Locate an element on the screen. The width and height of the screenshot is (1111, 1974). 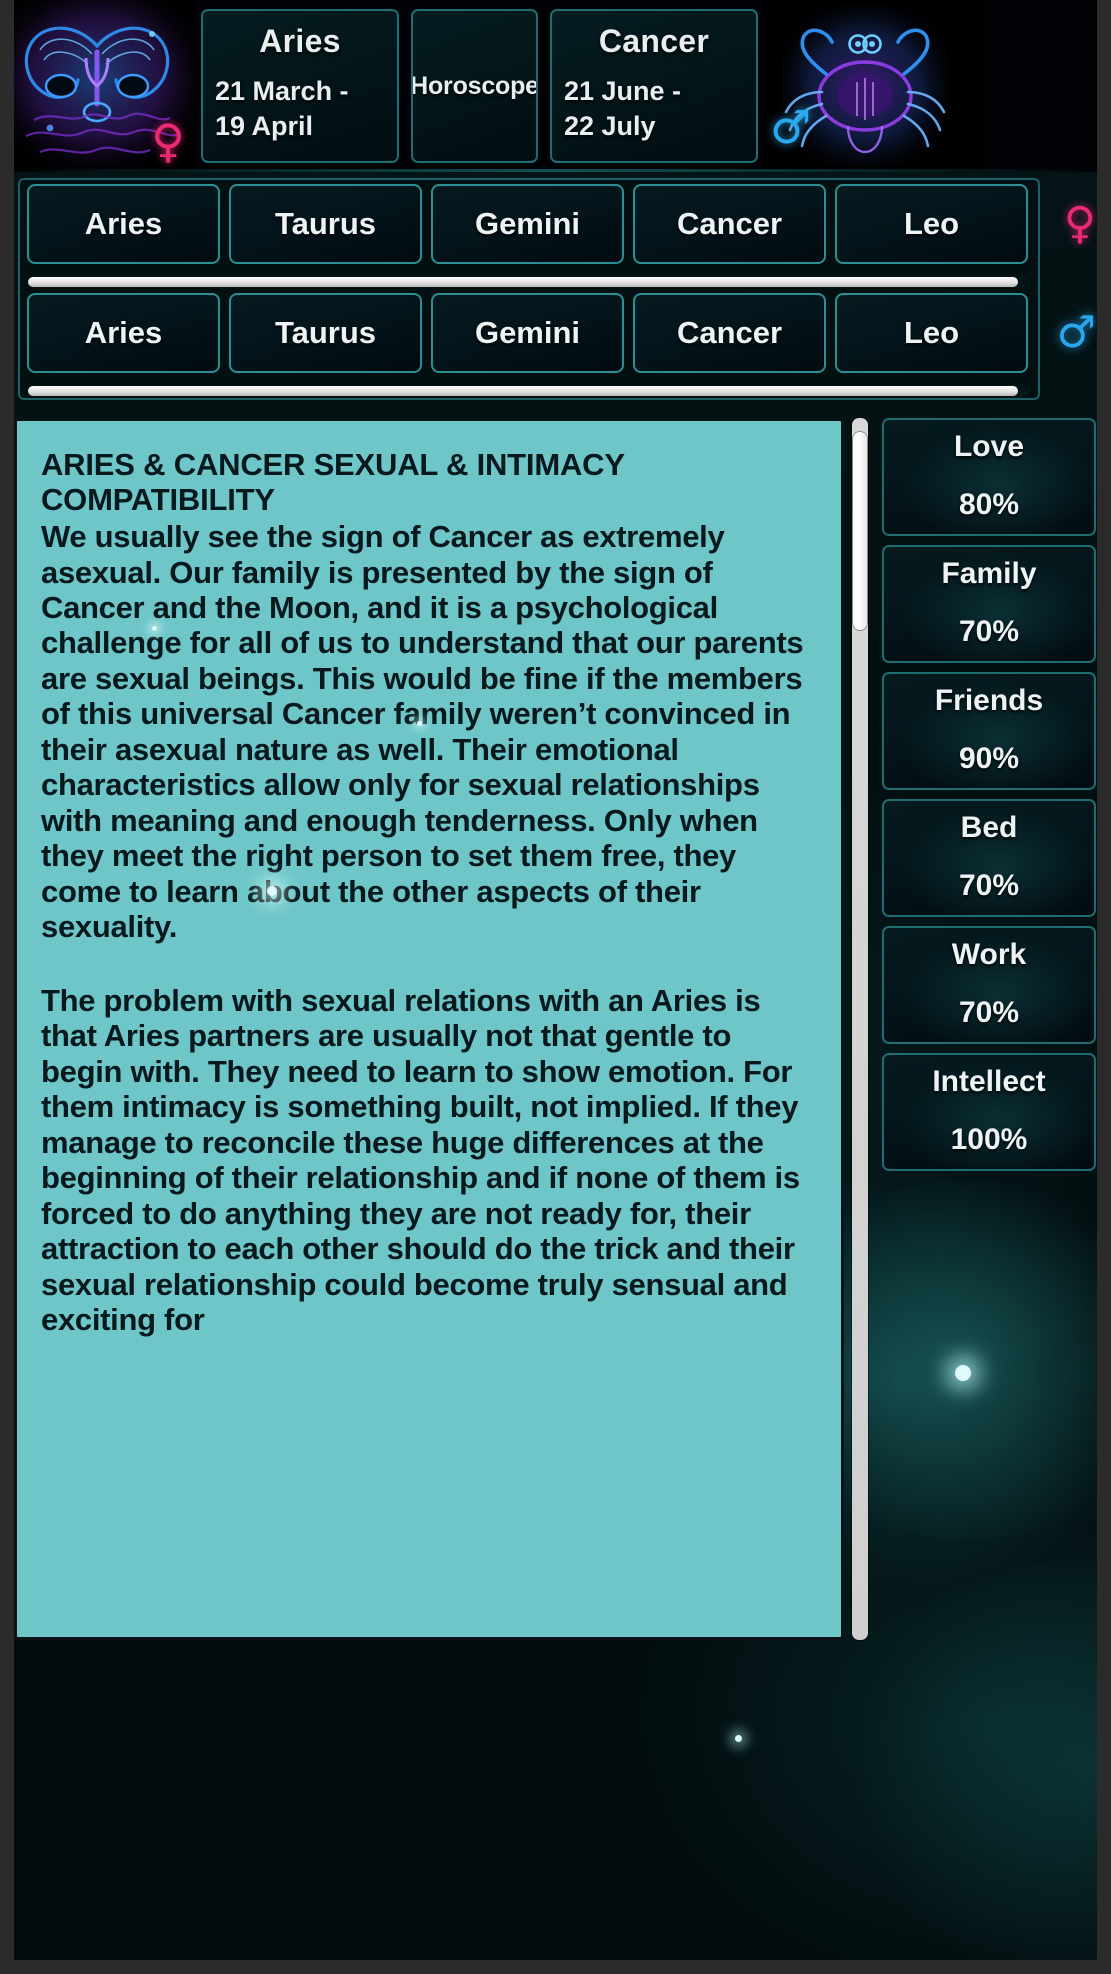
sign-button-leo-female: Leo is located at coordinates (931, 224).